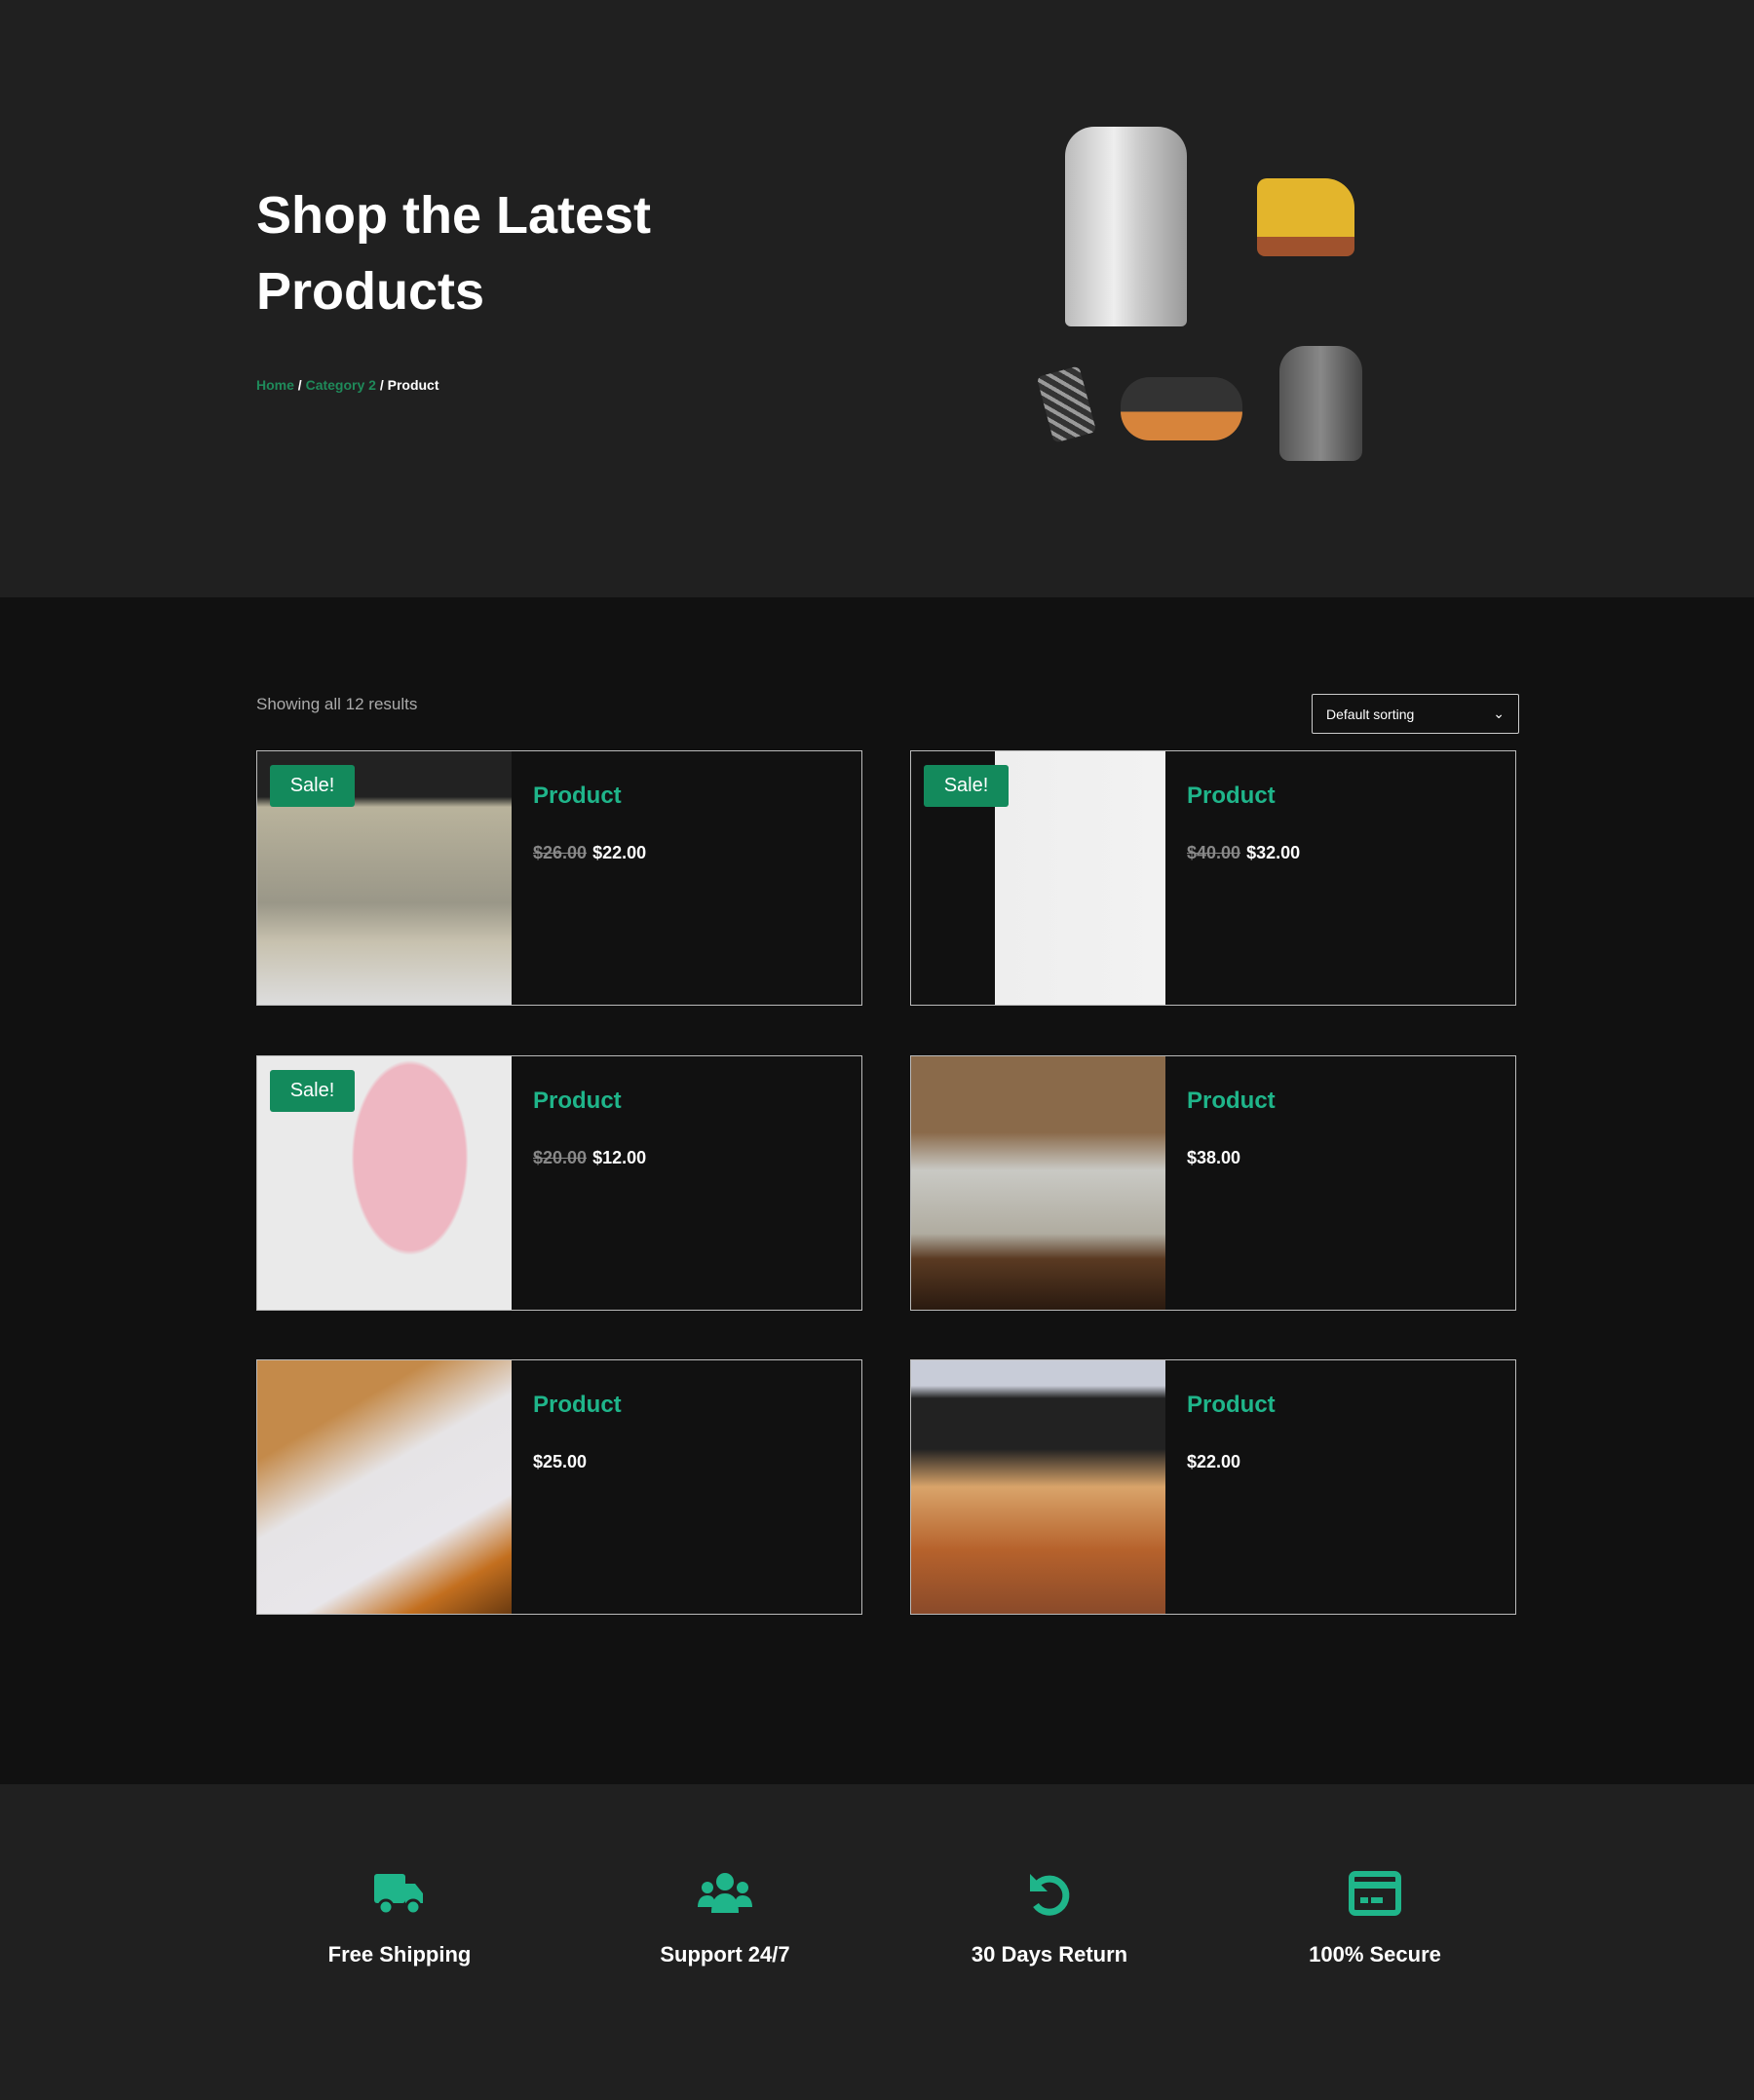 This screenshot has height=2100, width=1754. What do you see at coordinates (1499, 713) in the screenshot?
I see `chevron-down-icon: ⌄` at bounding box center [1499, 713].